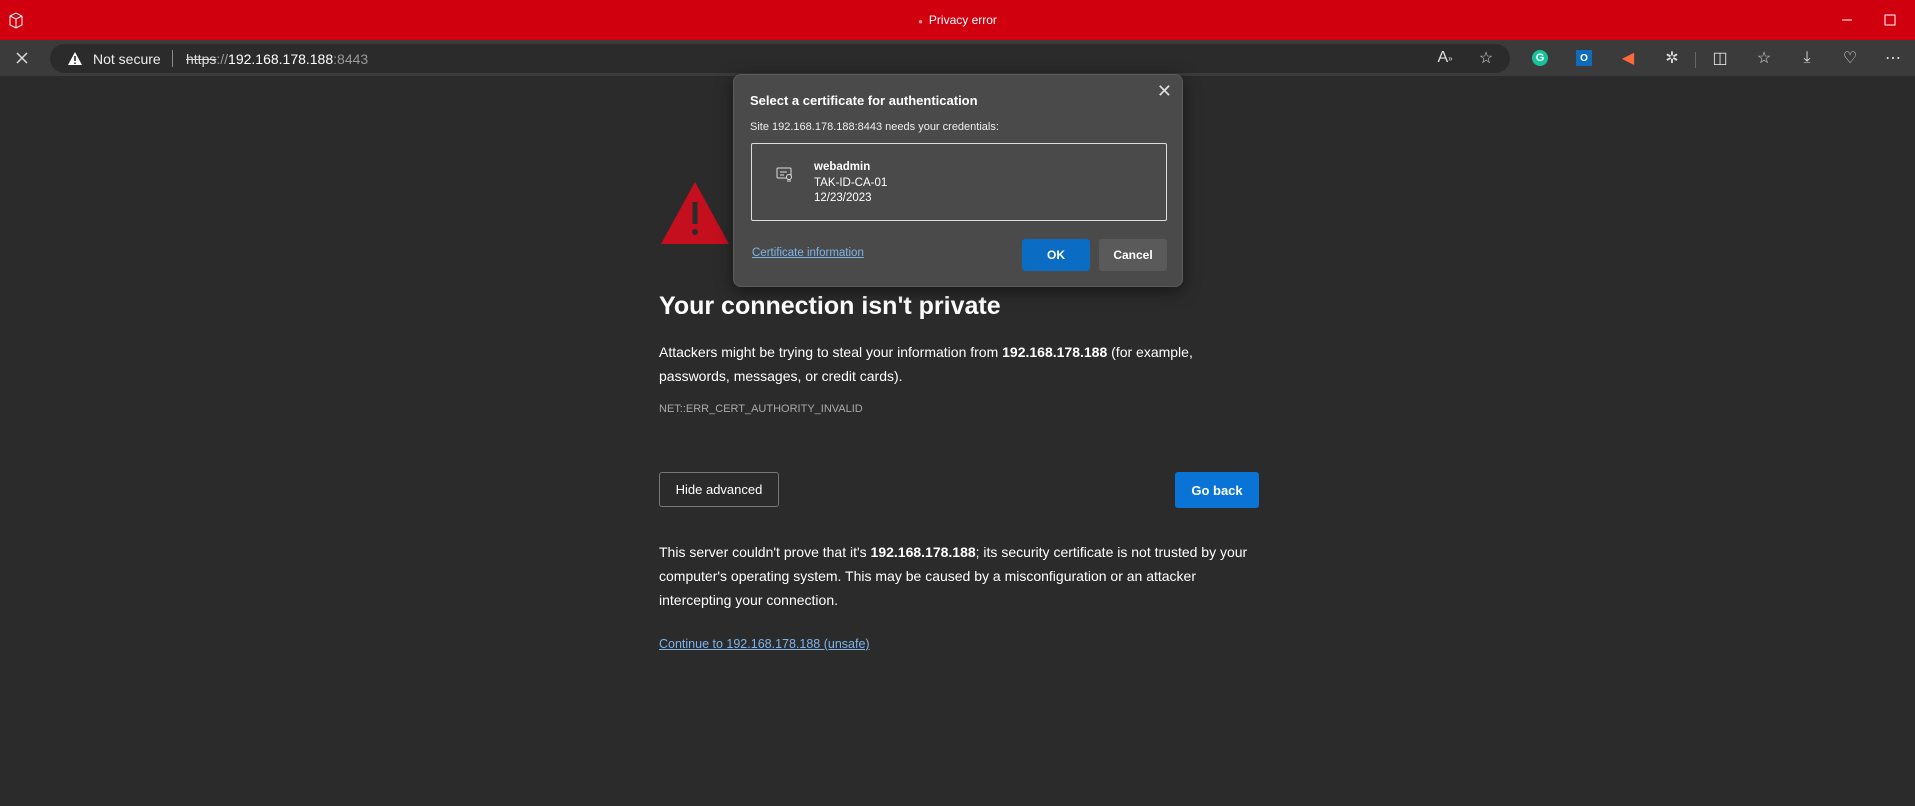 This screenshot has height=806, width=1915. I want to click on stop-loading-icon, so click(22, 58).